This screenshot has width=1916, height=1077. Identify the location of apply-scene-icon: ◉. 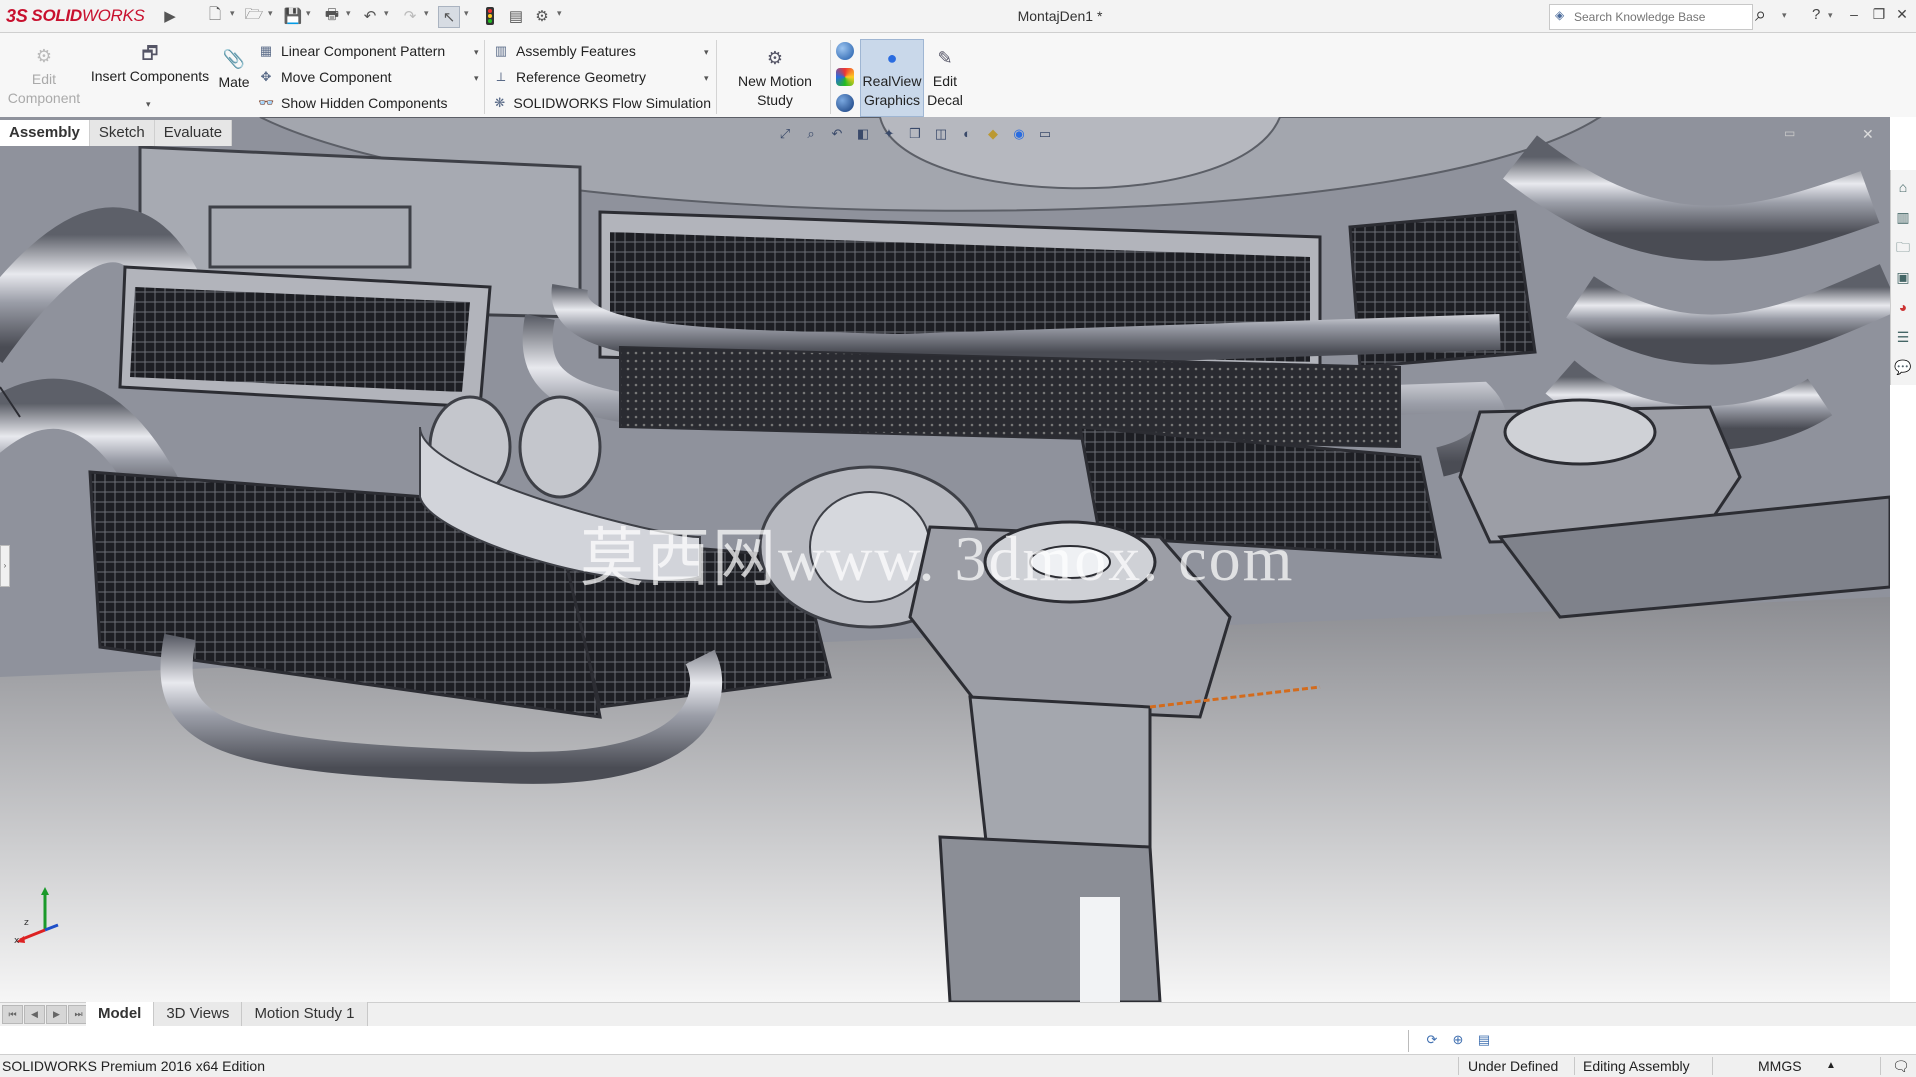
(1019, 134).